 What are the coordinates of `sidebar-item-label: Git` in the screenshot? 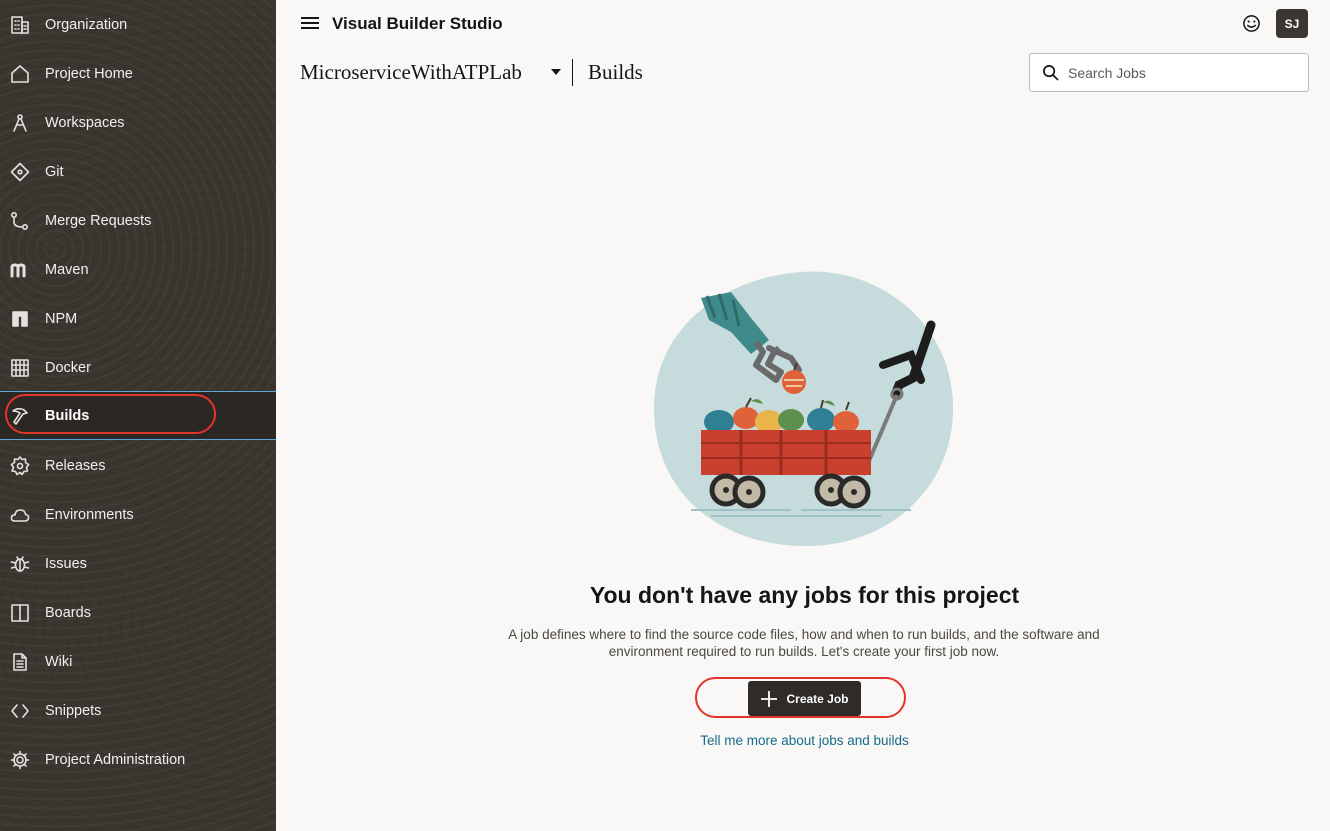 It's located at (54, 171).